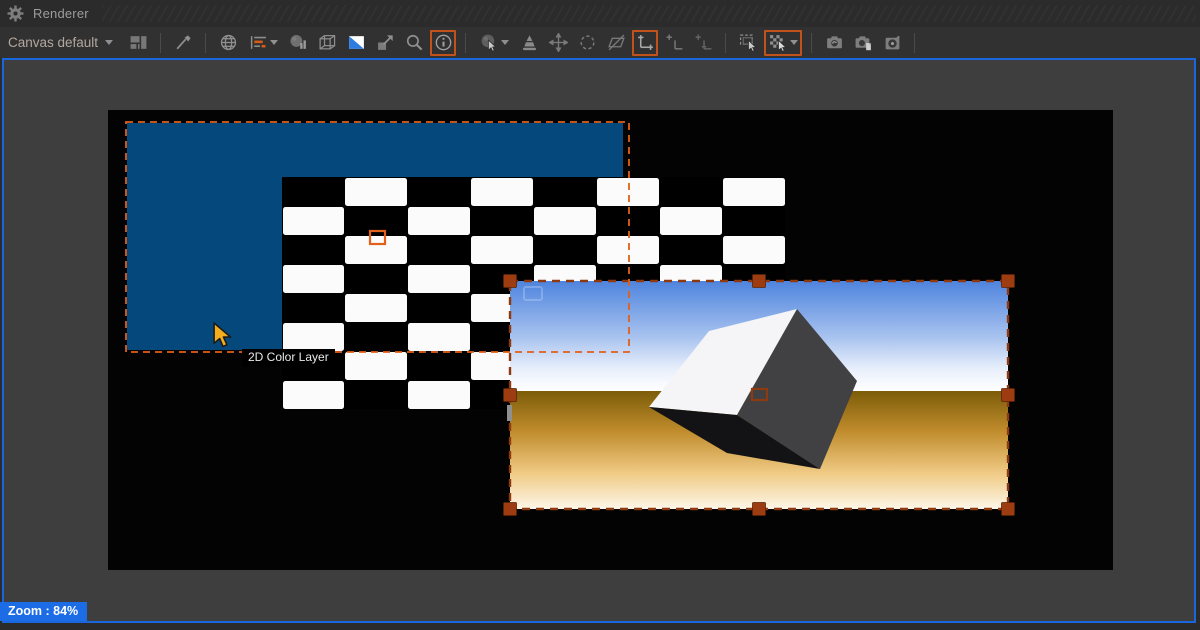 This screenshot has height=630, width=1200. I want to click on cone-button, so click(529, 43).